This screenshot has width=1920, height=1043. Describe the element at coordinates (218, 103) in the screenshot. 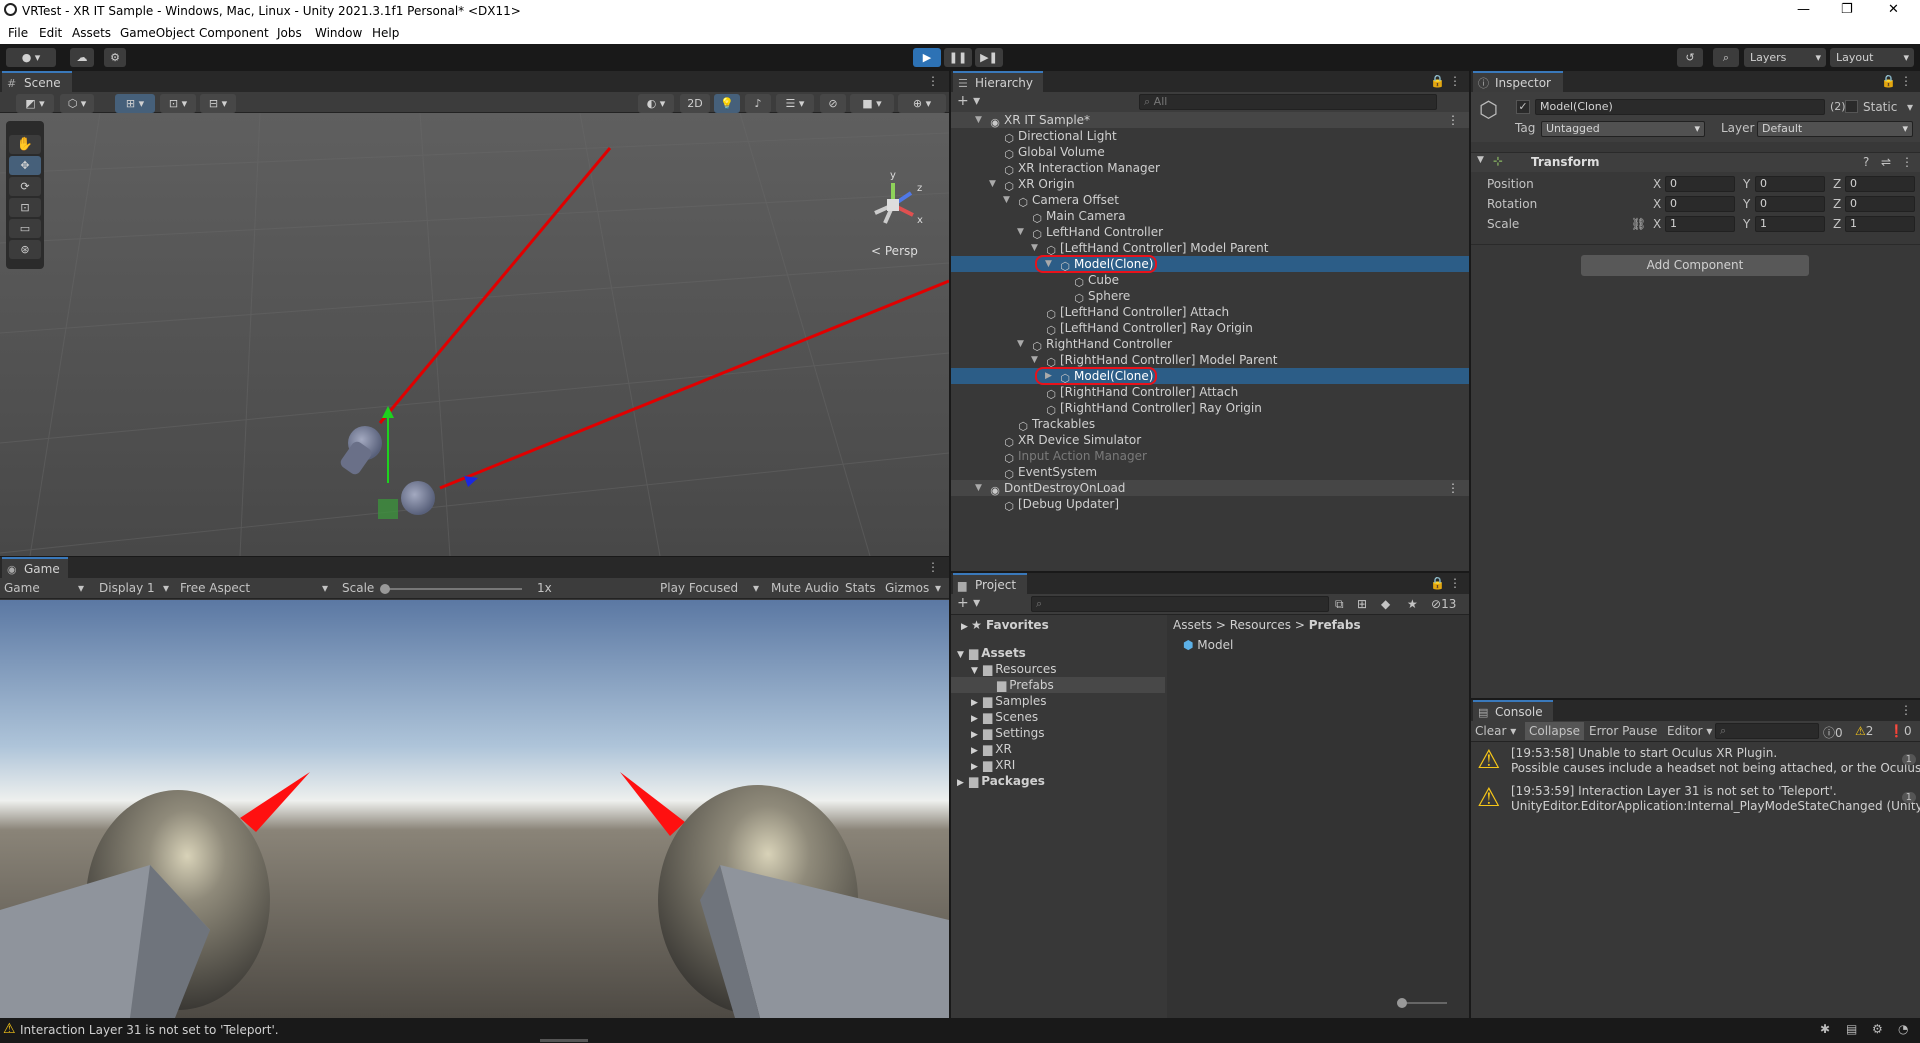

I see `increment-snap-button: ⊟ ▾` at that location.